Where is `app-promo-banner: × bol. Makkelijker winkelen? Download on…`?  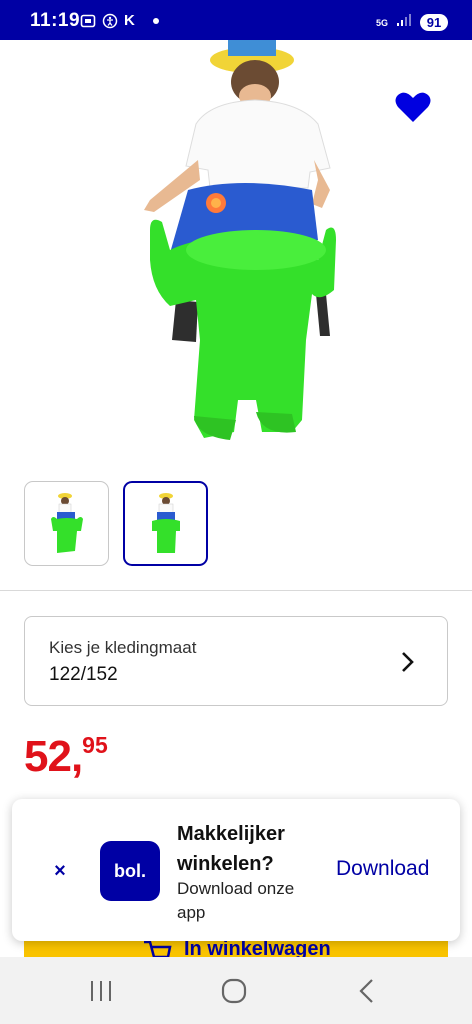
app-promo-banner: × bol. Makkelijker winkelen? Download on… is located at coordinates (236, 870).